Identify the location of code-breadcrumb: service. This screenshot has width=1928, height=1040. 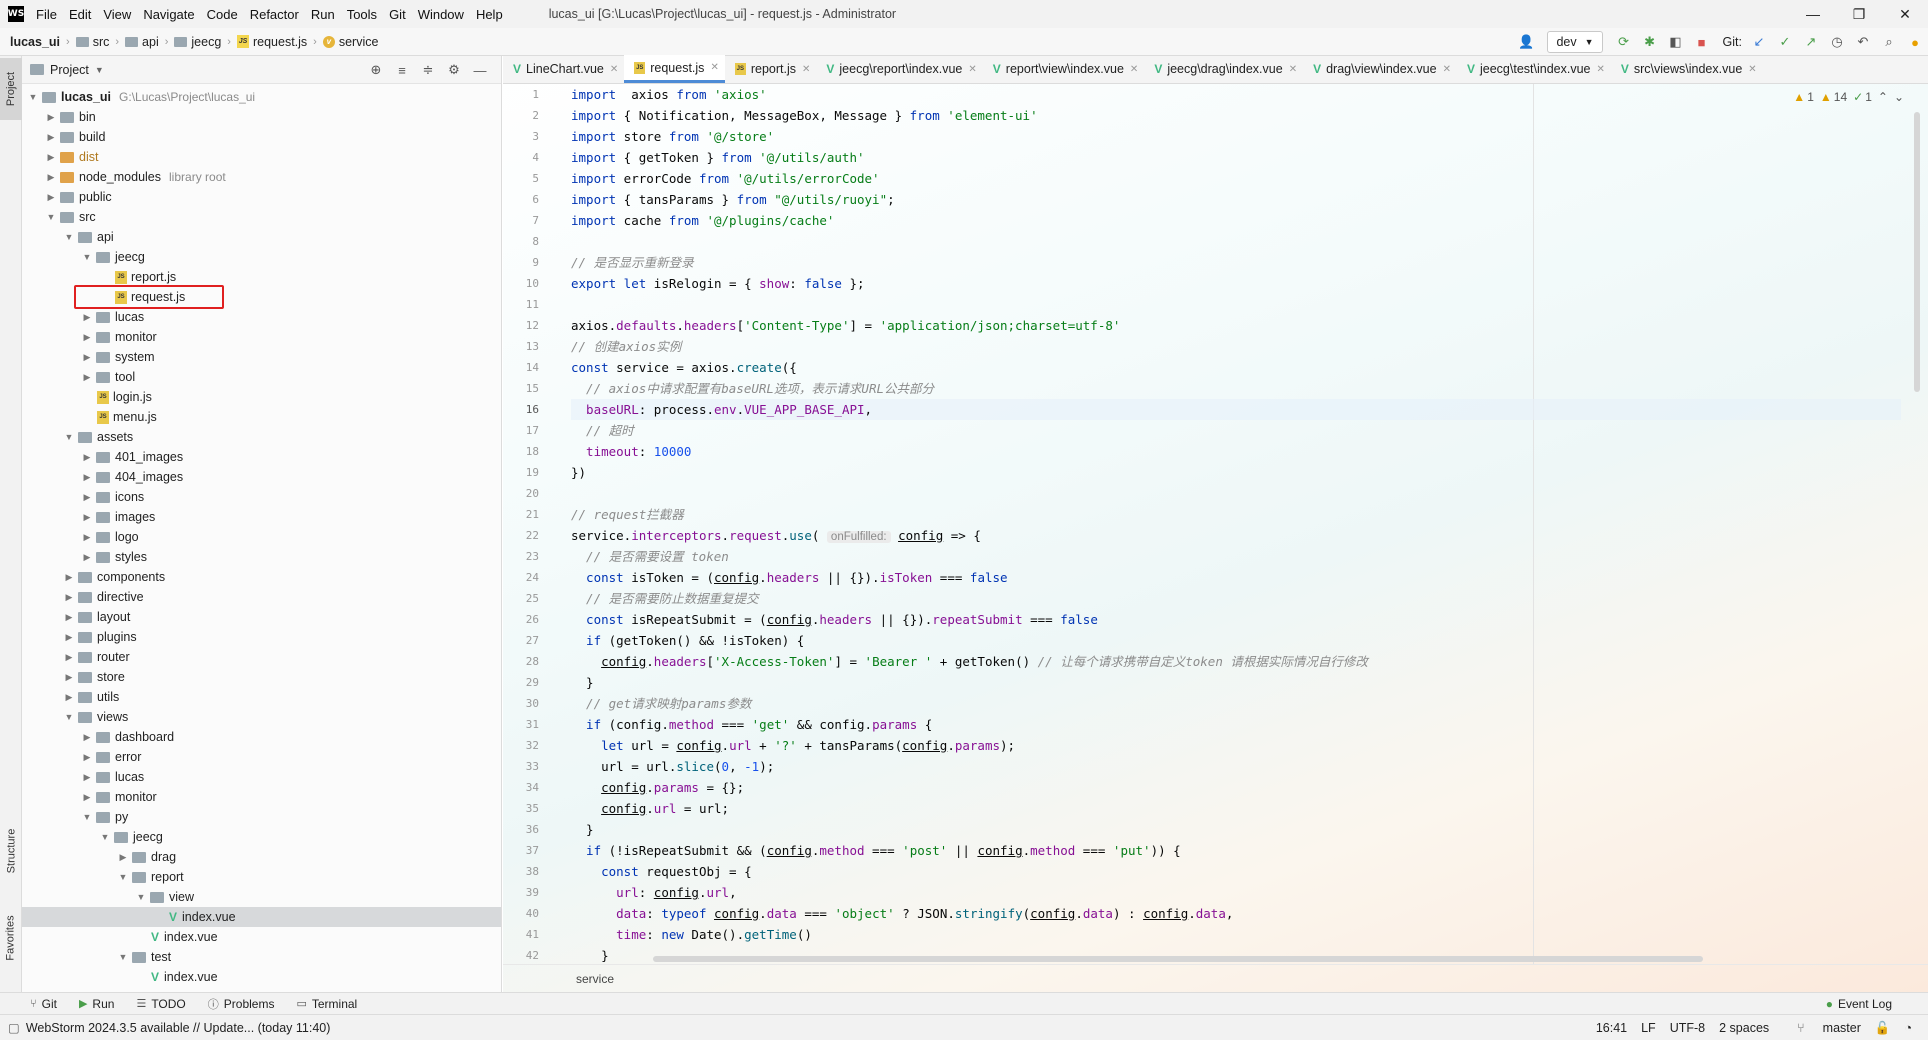
(1215, 978).